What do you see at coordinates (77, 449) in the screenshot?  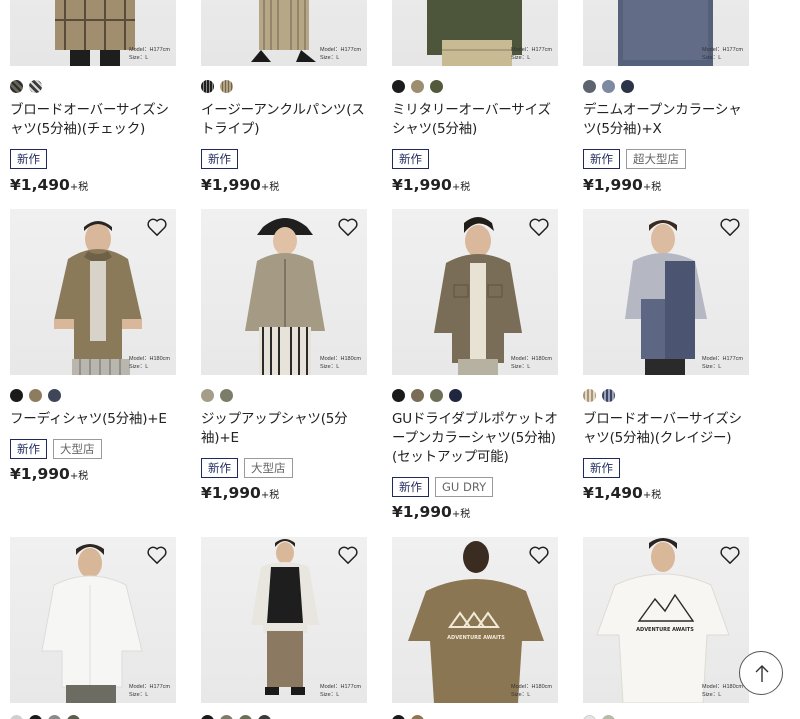 I see `store-badge: 大型店` at bounding box center [77, 449].